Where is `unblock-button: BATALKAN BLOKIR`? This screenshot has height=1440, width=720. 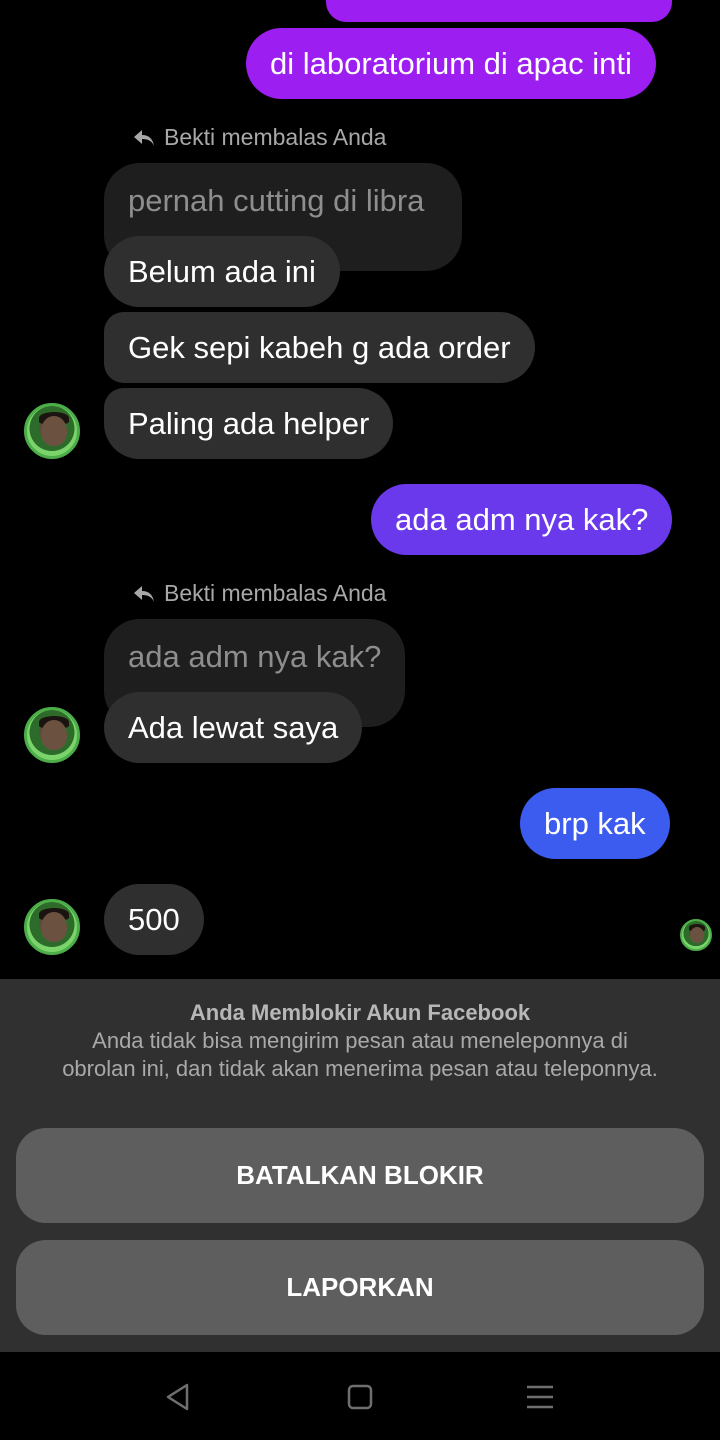
unblock-button: BATALKAN BLOKIR is located at coordinates (360, 1175).